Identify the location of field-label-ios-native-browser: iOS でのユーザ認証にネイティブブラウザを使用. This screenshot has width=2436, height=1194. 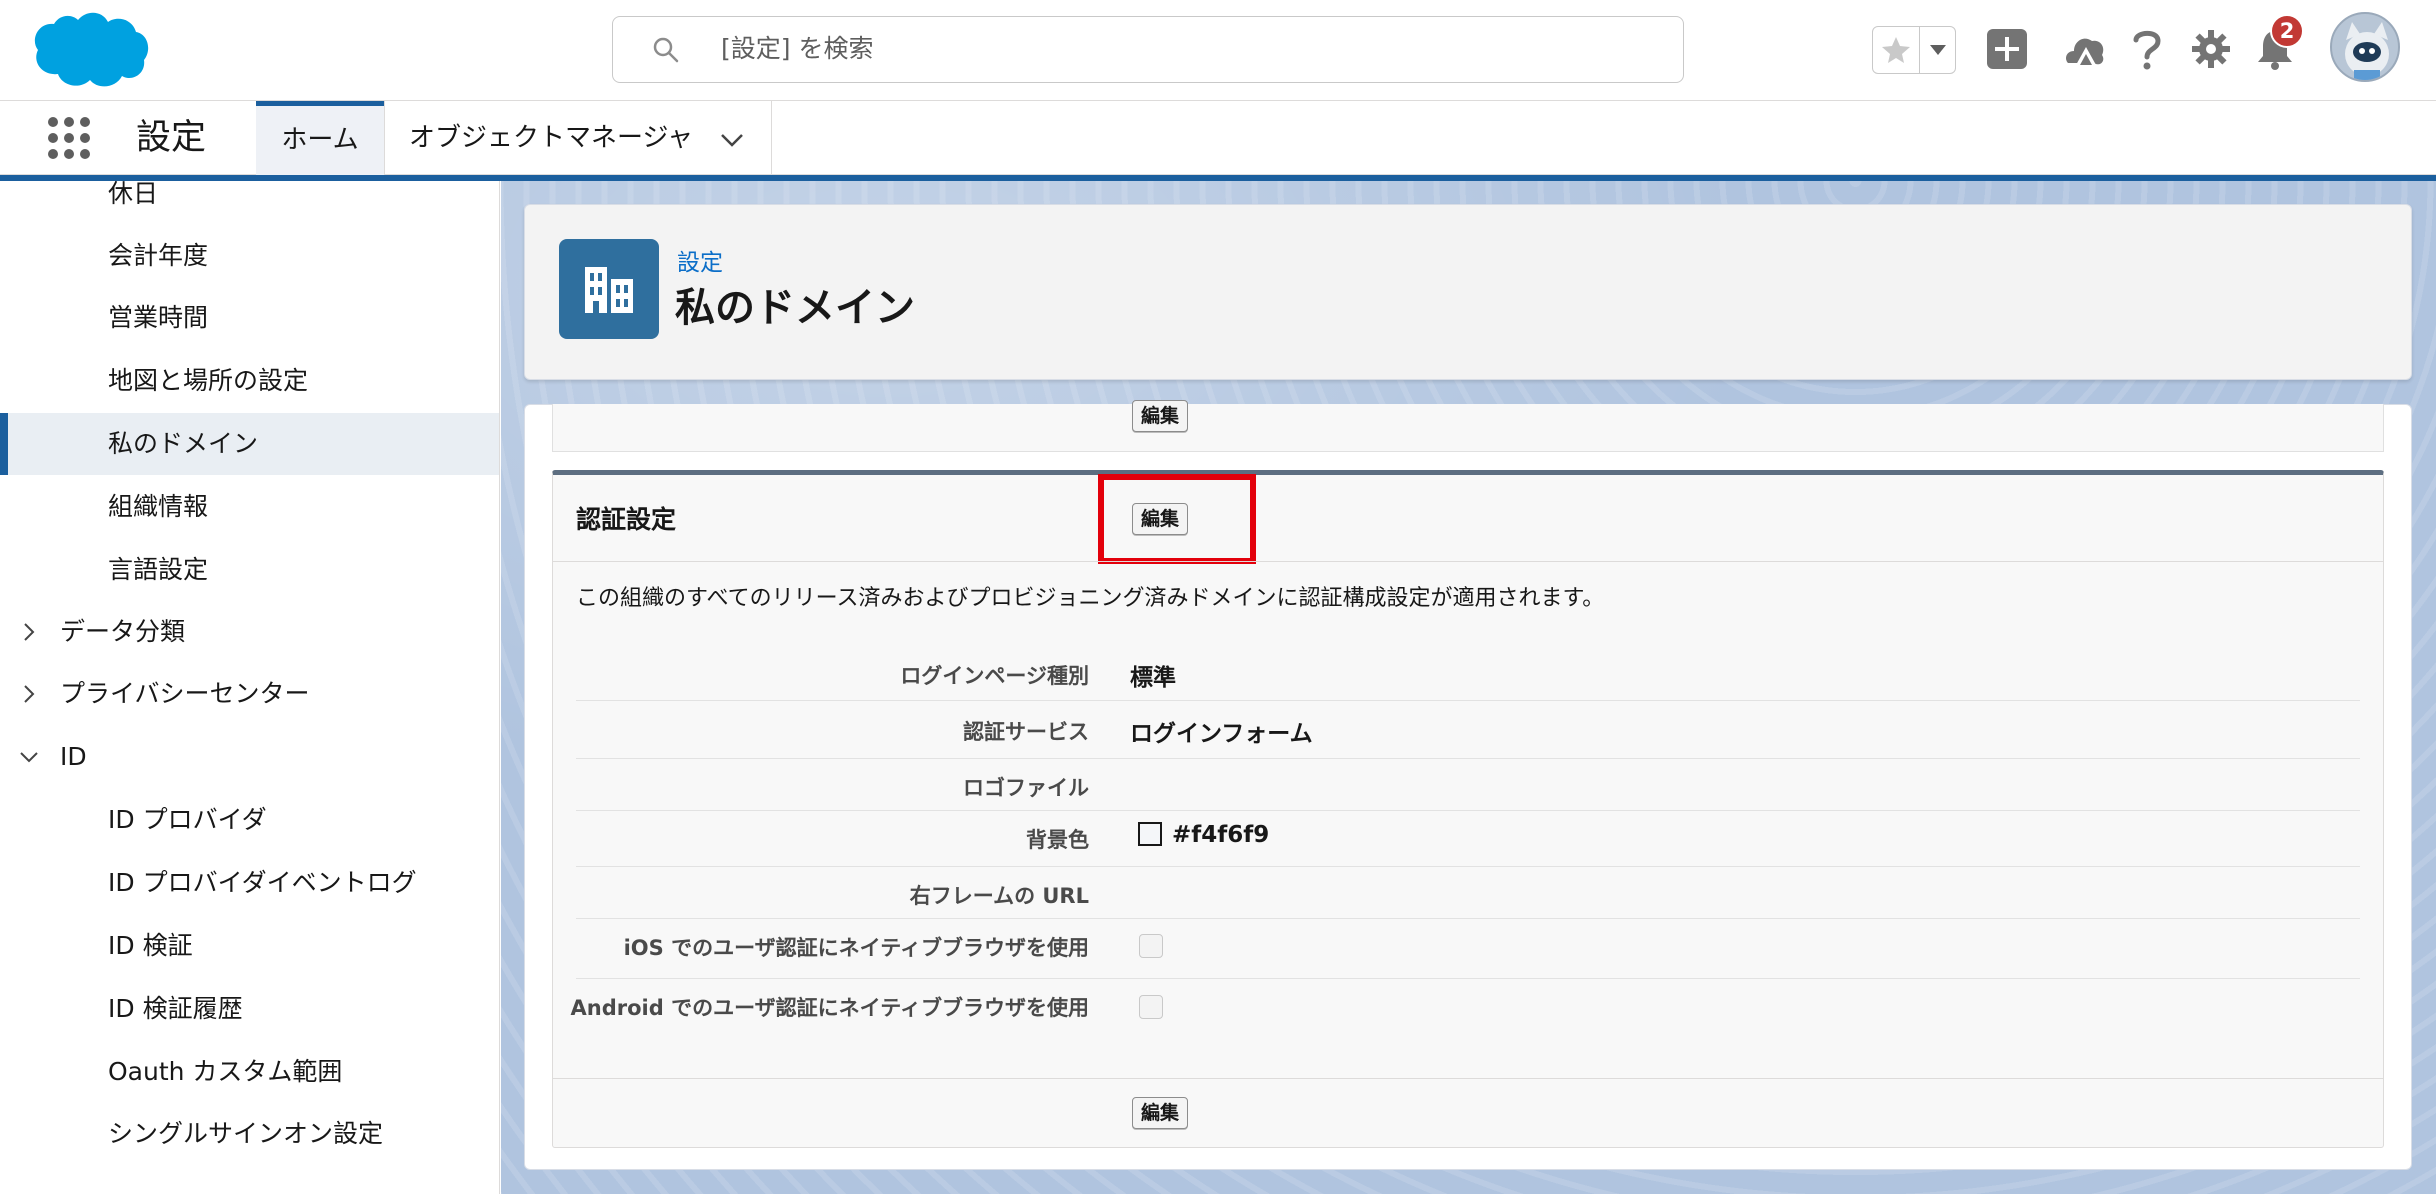
(856, 948).